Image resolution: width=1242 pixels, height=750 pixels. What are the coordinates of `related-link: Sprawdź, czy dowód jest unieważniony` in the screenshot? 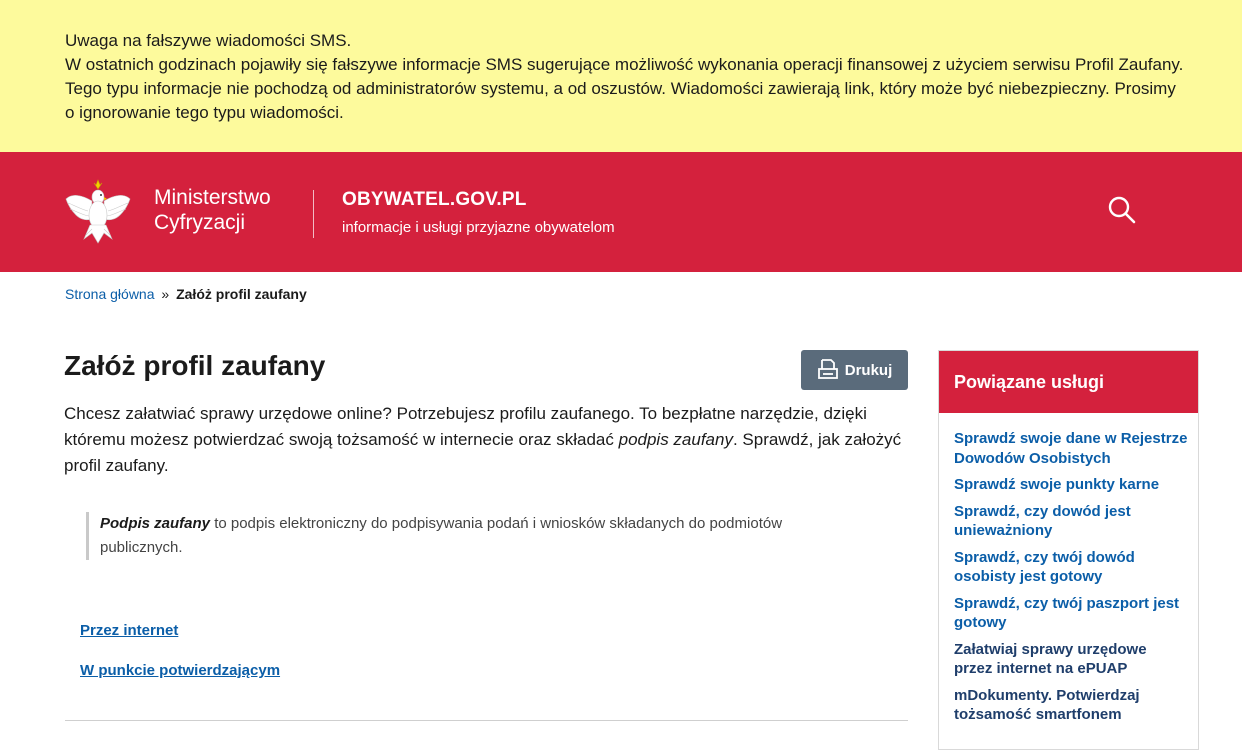 It's located at (1042, 521).